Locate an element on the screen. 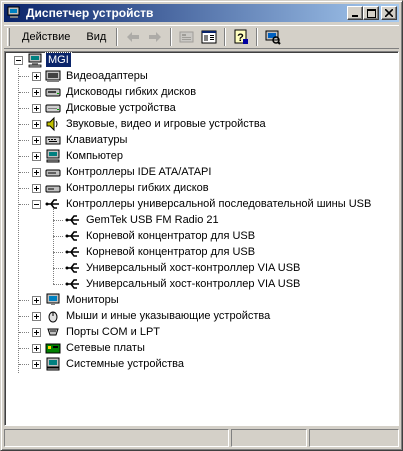 This screenshot has width=403, height=451. back-button is located at coordinates (133, 37).